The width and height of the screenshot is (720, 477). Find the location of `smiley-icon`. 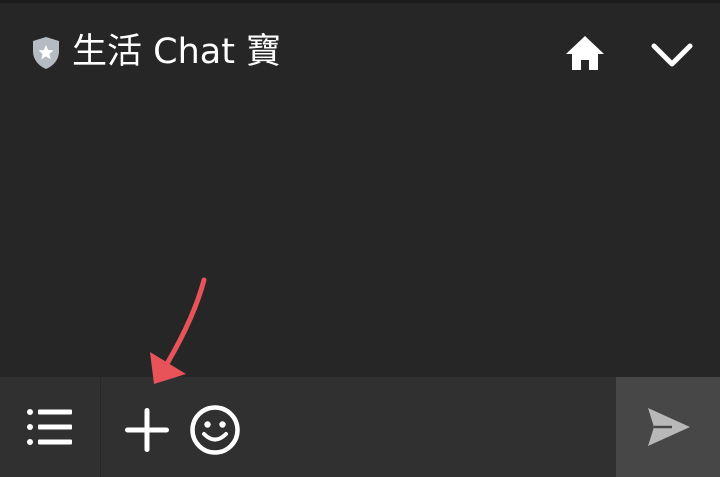

smiley-icon is located at coordinates (215, 430).